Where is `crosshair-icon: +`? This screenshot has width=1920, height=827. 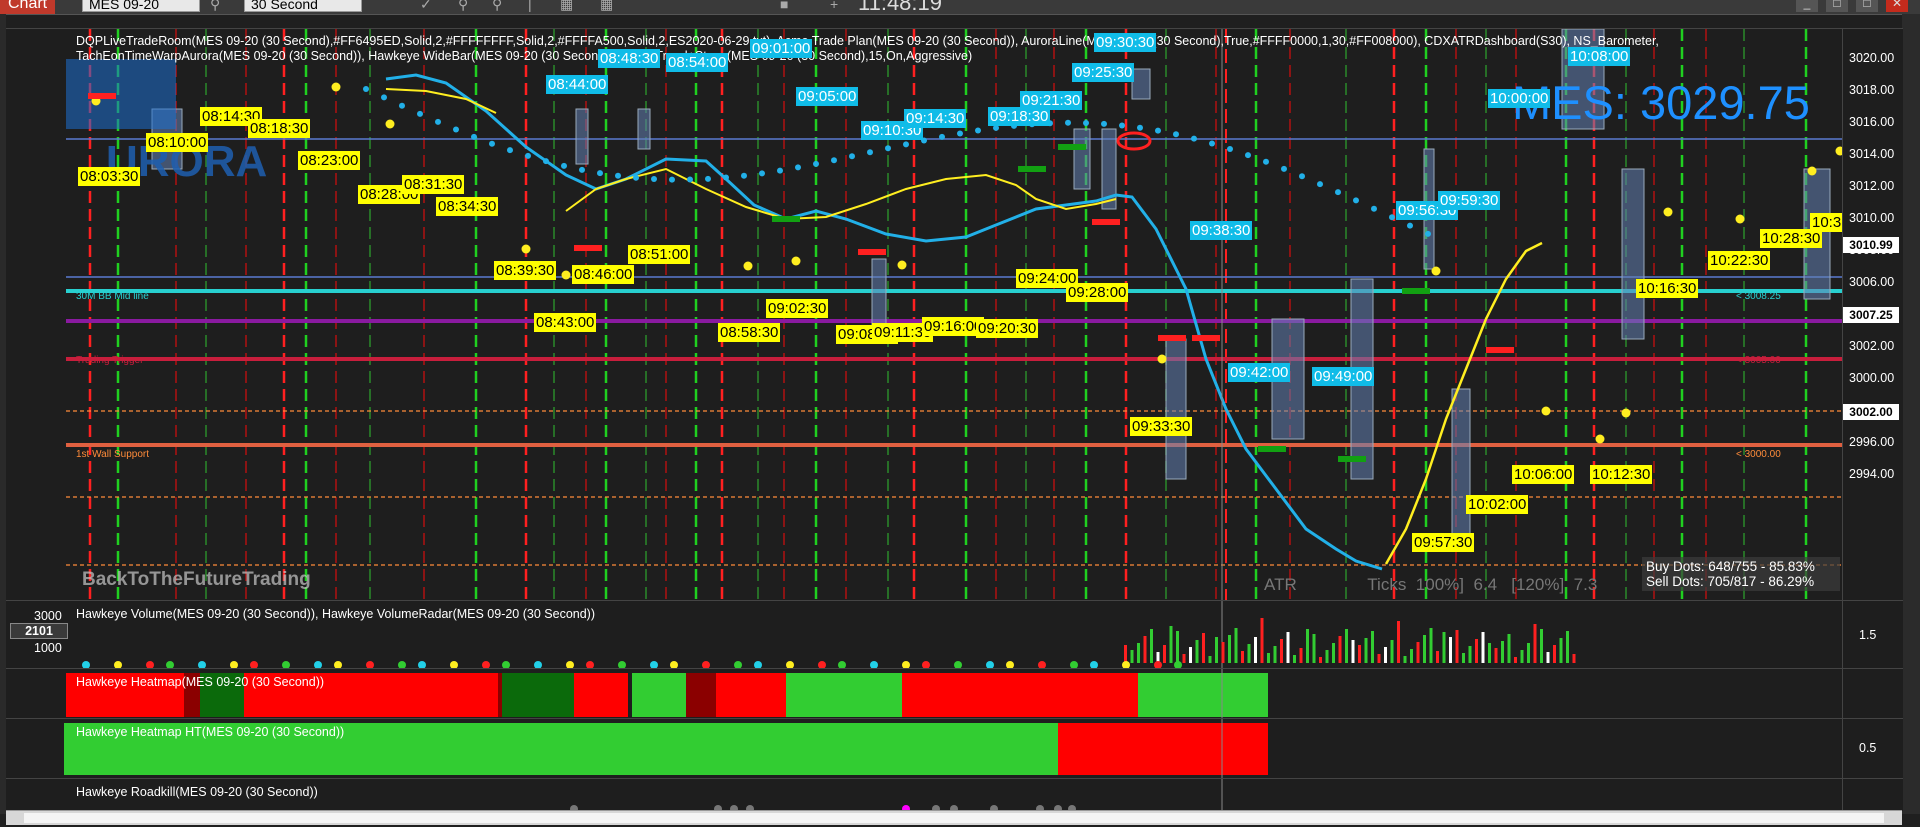
crosshair-icon: + is located at coordinates (834, 6).